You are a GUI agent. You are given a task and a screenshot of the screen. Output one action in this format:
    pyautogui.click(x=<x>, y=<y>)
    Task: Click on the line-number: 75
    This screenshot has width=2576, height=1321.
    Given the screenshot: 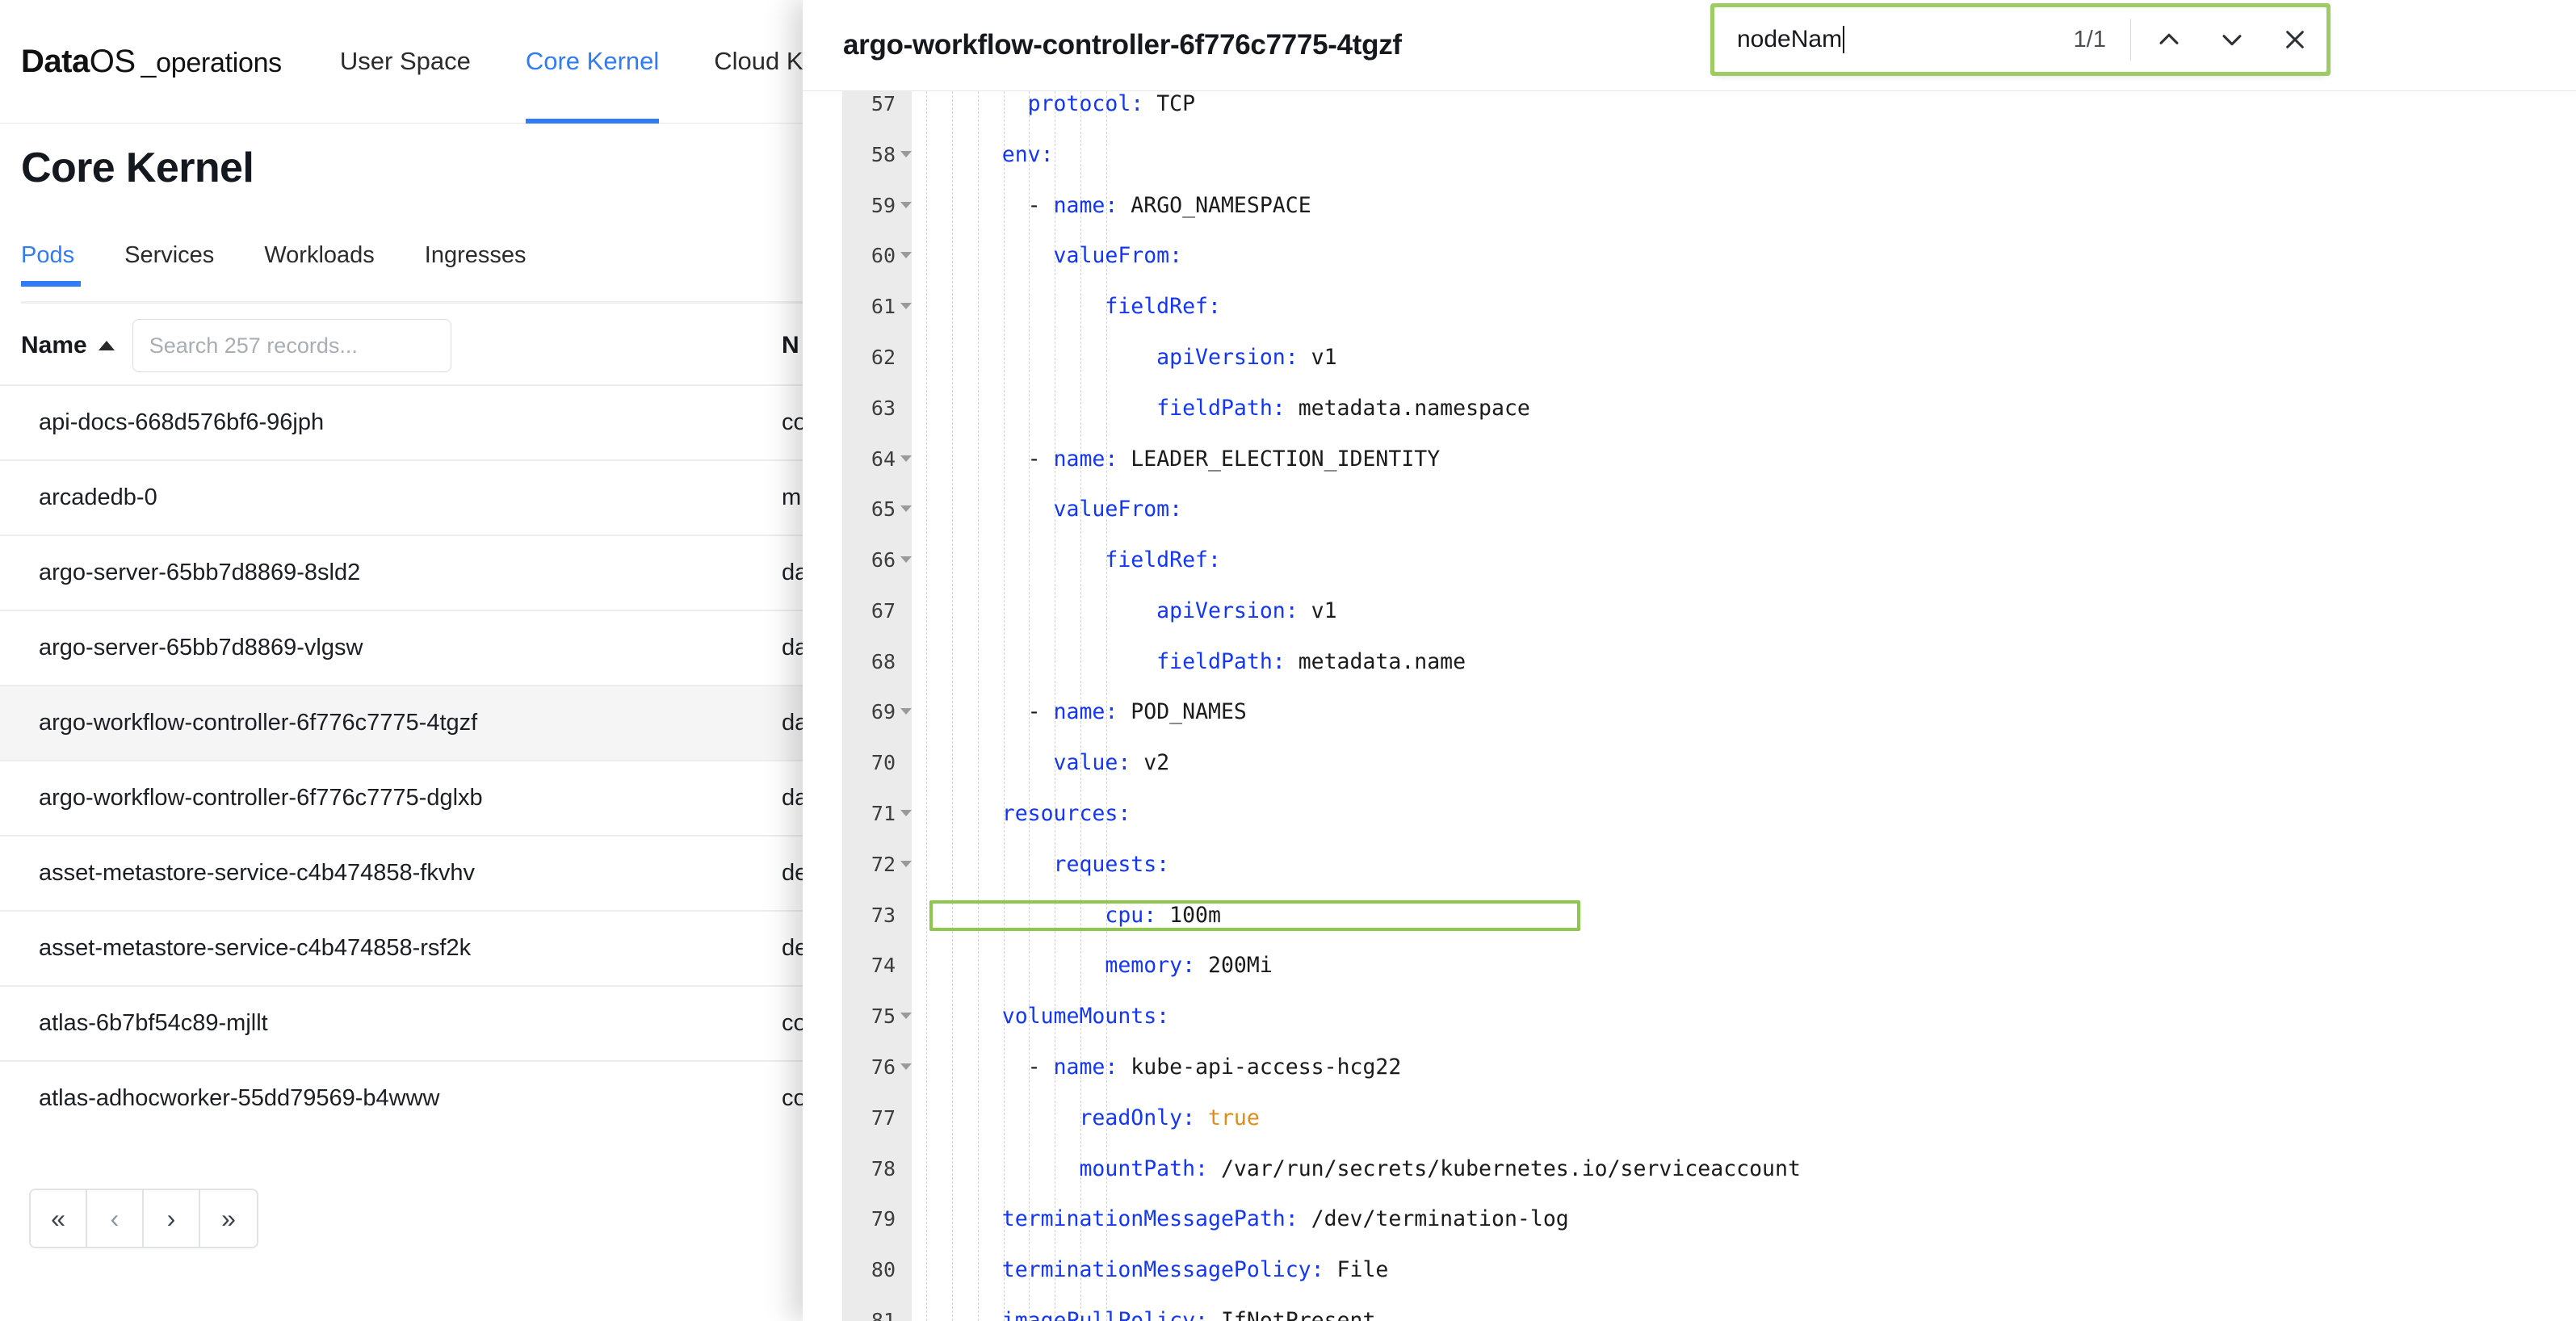 What is the action you would take?
    pyautogui.click(x=883, y=1016)
    